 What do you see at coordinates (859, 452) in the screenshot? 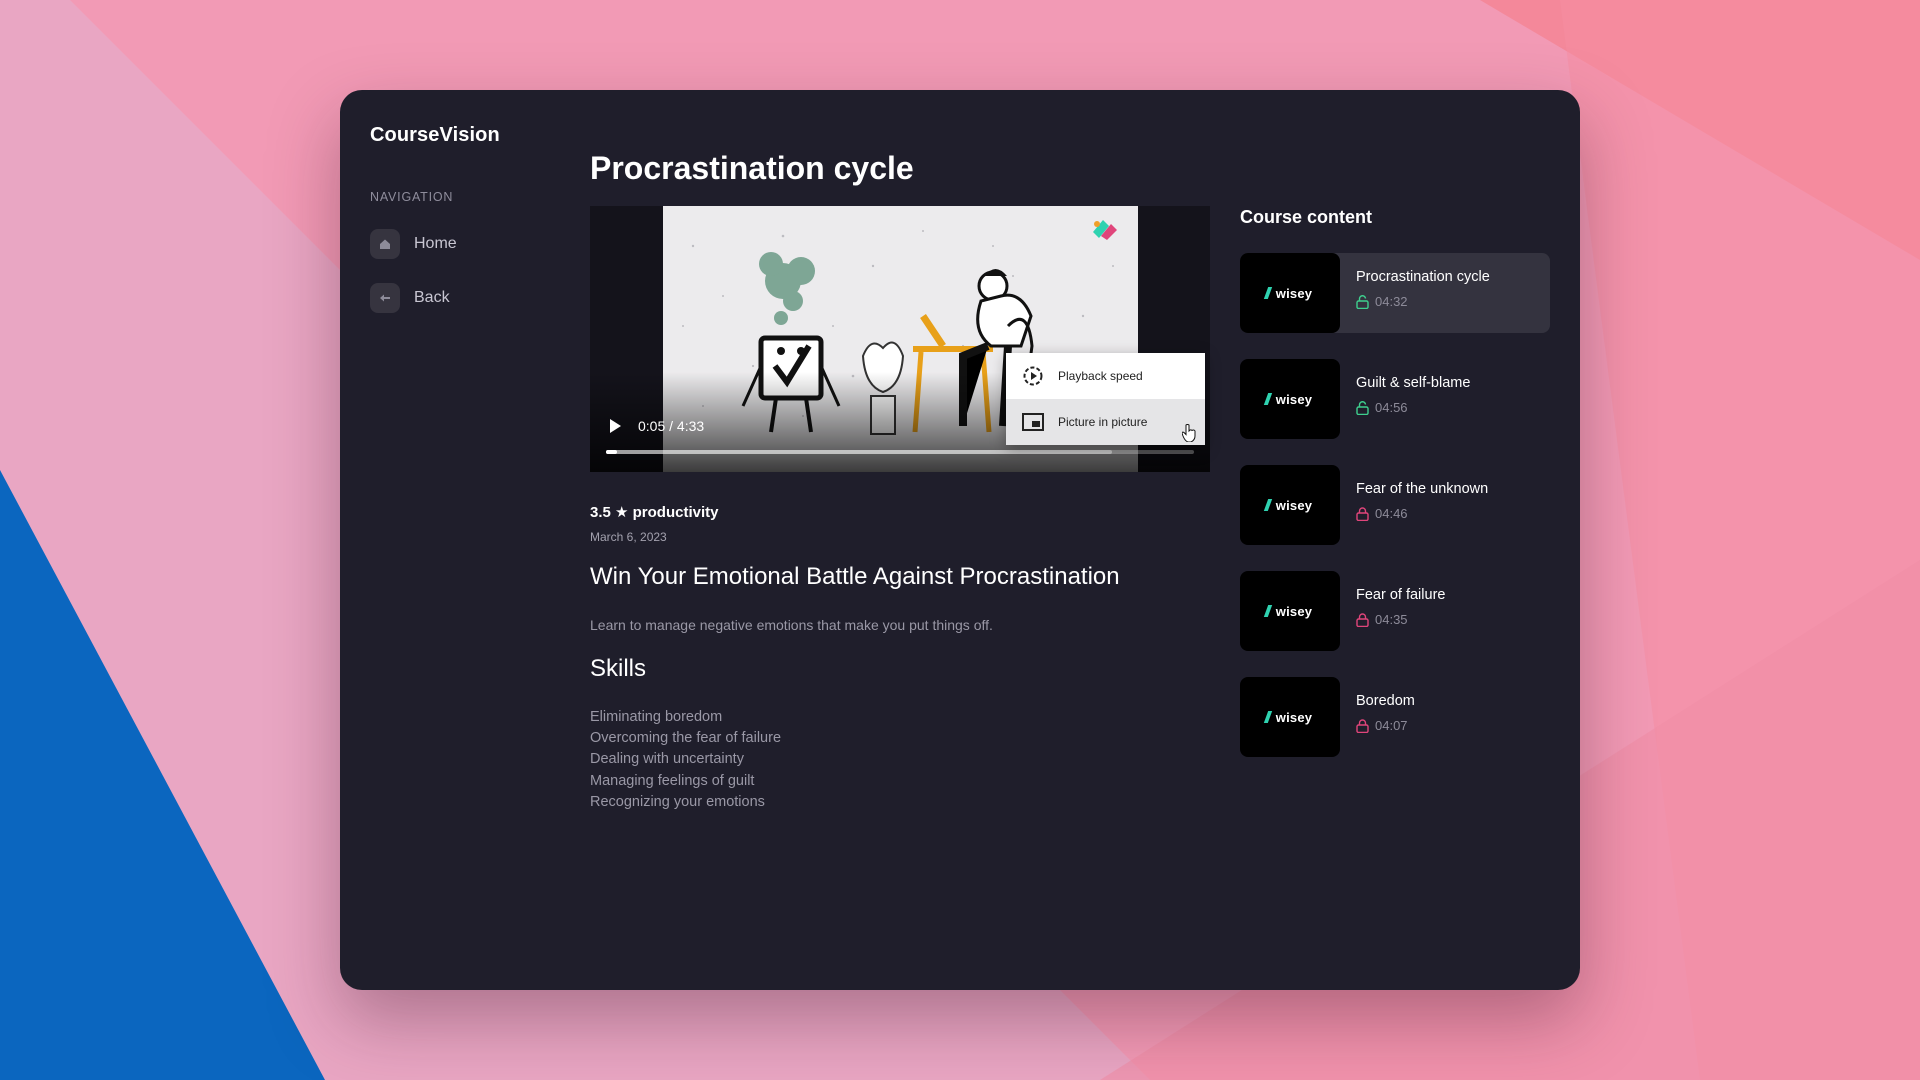
I see `video-buffer` at bounding box center [859, 452].